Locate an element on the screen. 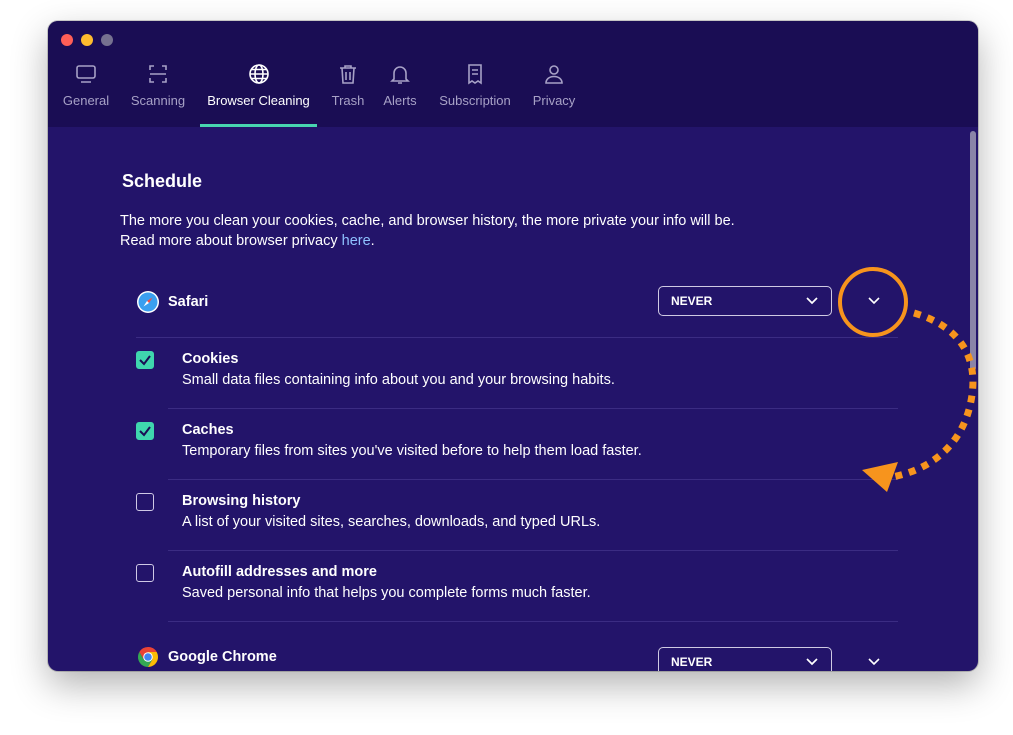 The width and height of the screenshot is (1013, 735). dotted-arrow-path is located at coordinates (934, 395).